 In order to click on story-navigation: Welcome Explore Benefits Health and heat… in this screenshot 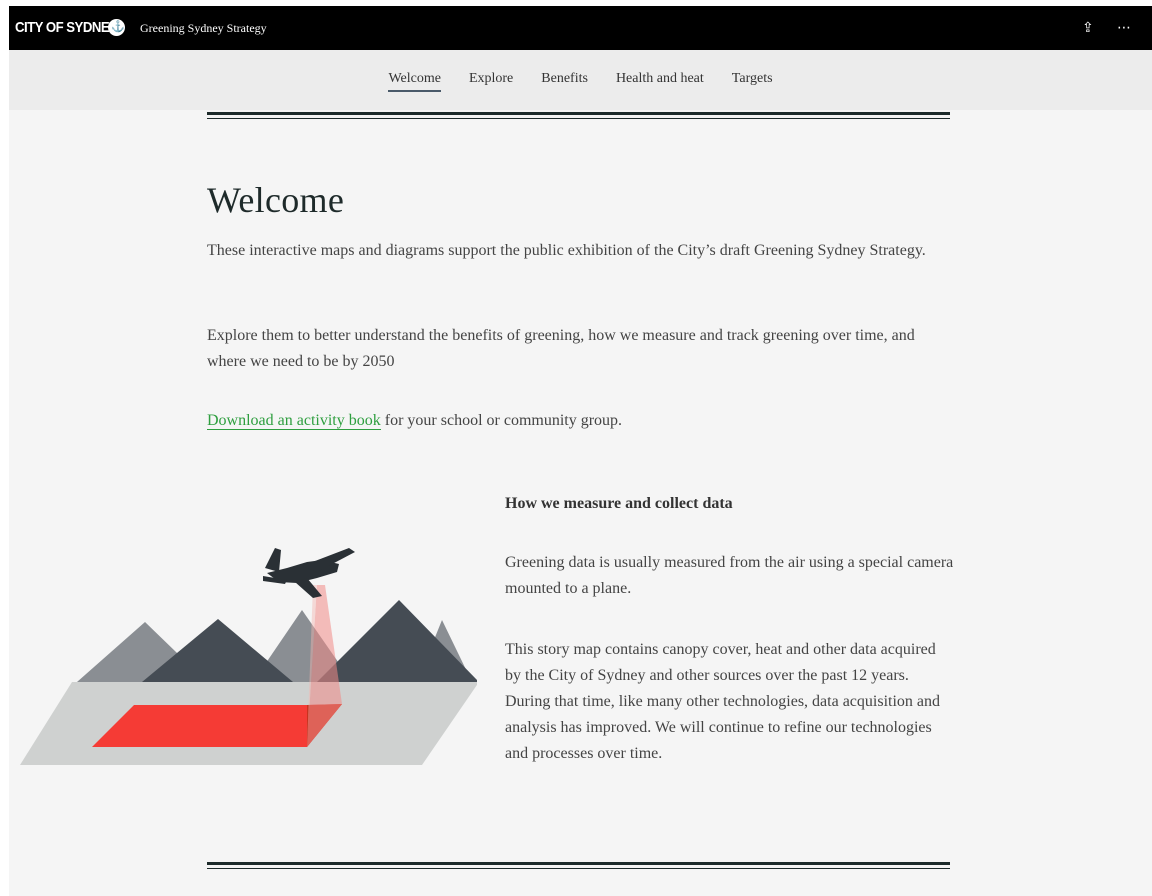, I will do `click(580, 80)`.